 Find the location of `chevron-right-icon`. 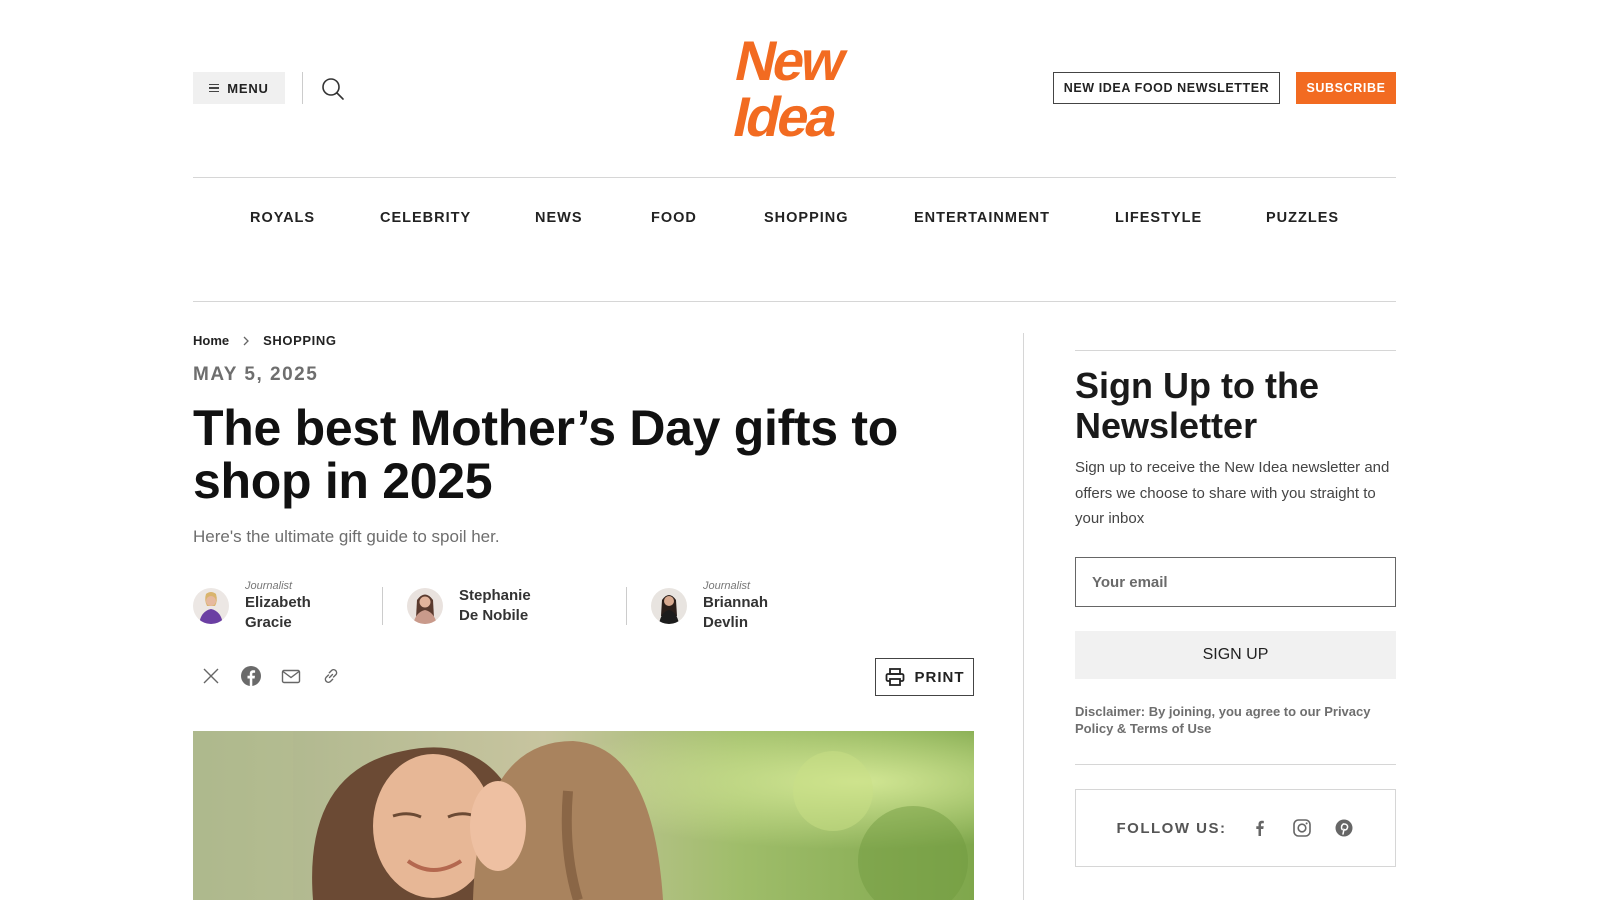

chevron-right-icon is located at coordinates (246, 340).